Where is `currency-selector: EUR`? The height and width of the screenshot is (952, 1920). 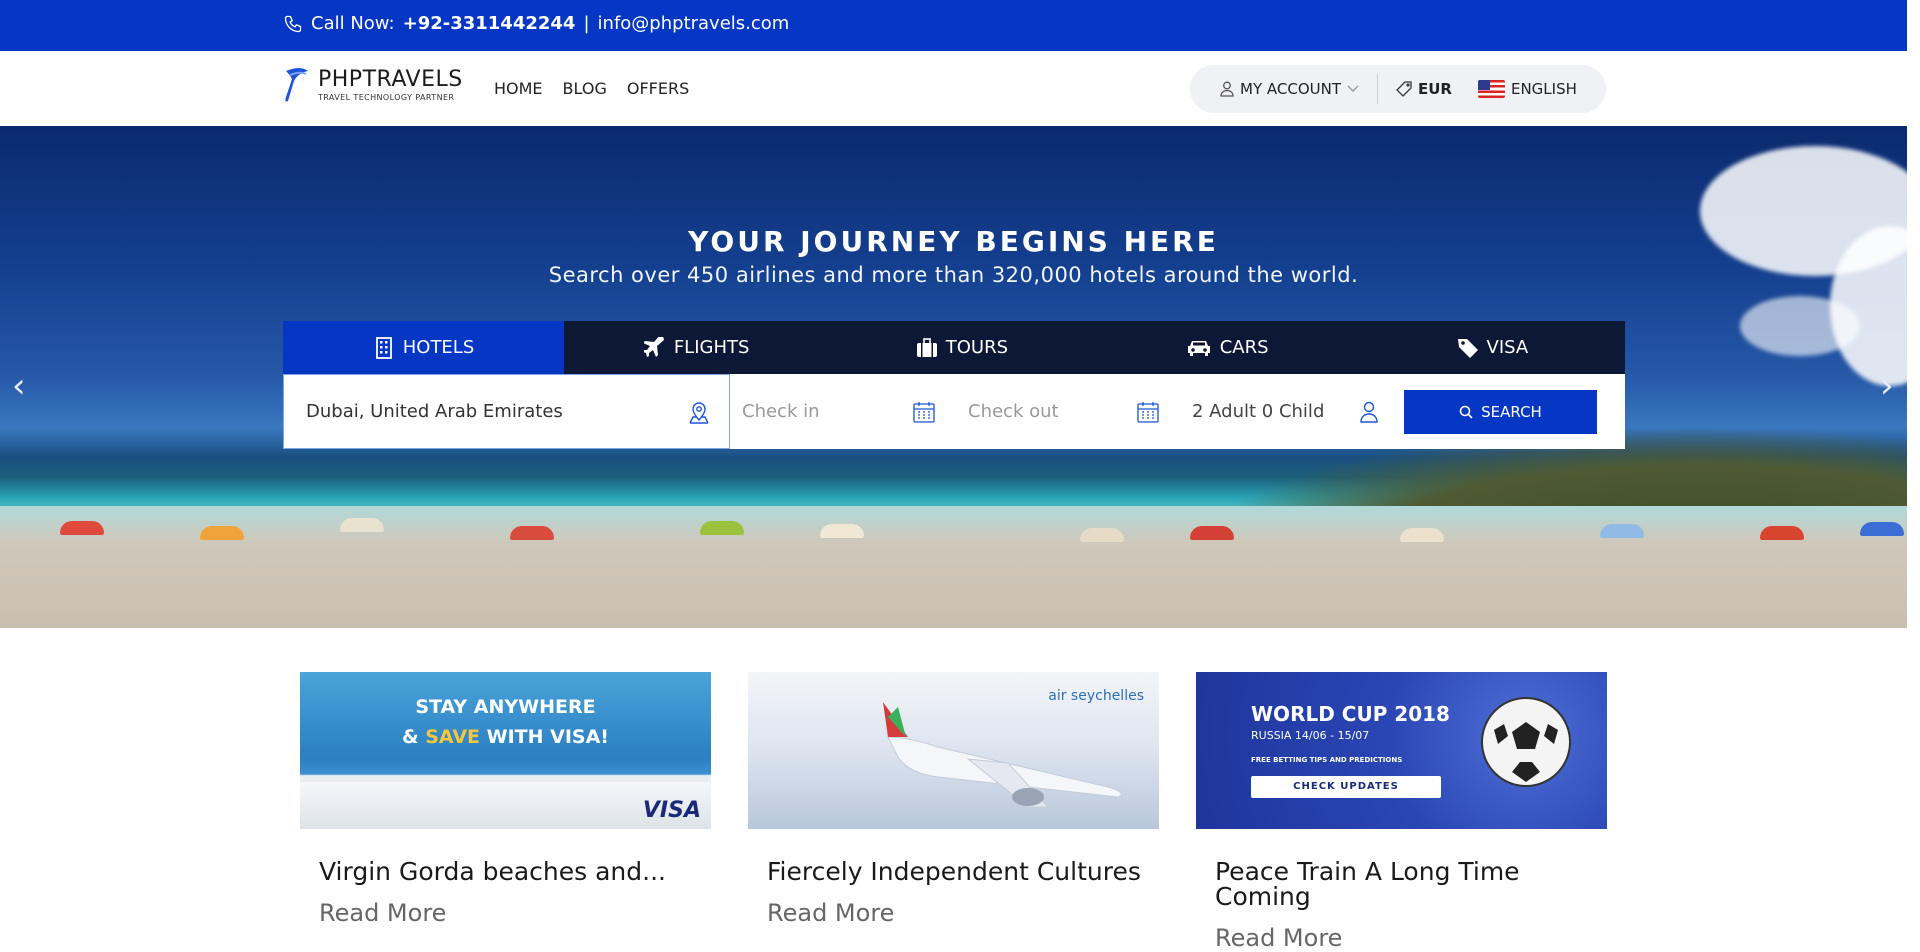 currency-selector: EUR is located at coordinates (1424, 89).